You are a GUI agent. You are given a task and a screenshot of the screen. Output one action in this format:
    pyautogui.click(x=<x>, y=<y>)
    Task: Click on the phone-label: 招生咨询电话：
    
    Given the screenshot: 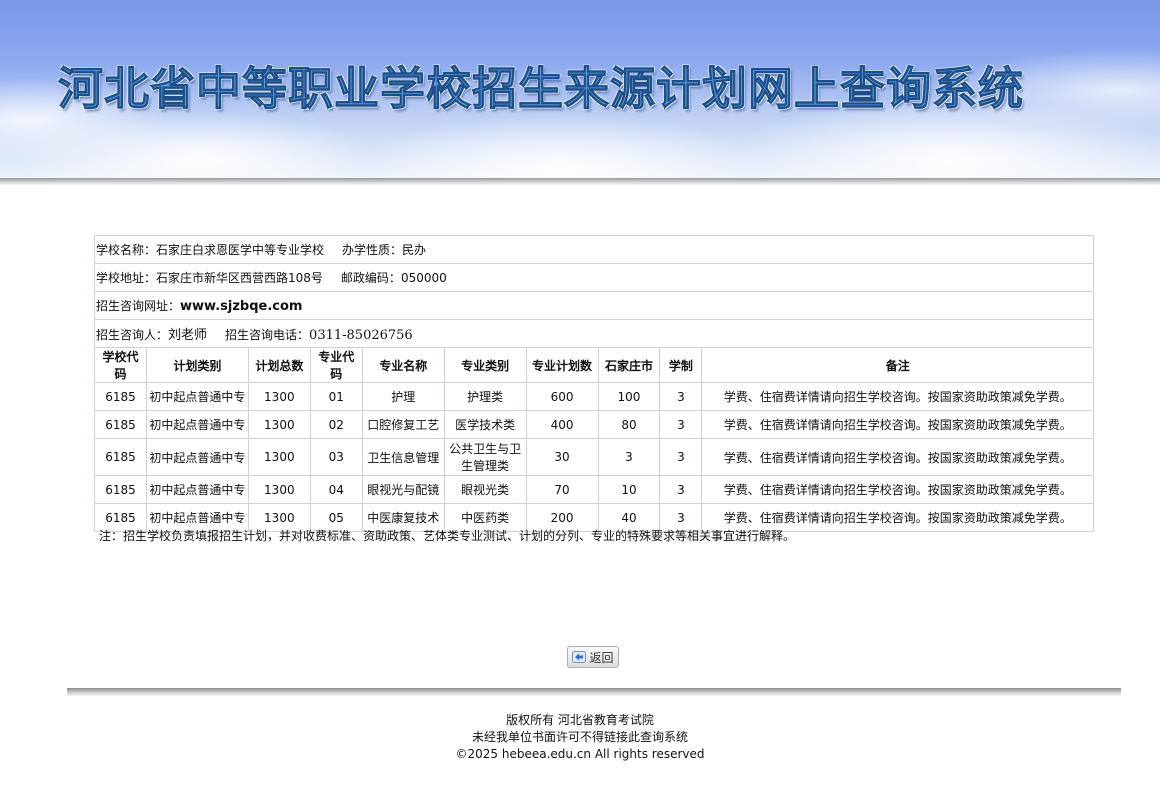 What is the action you would take?
    pyautogui.click(x=267, y=335)
    